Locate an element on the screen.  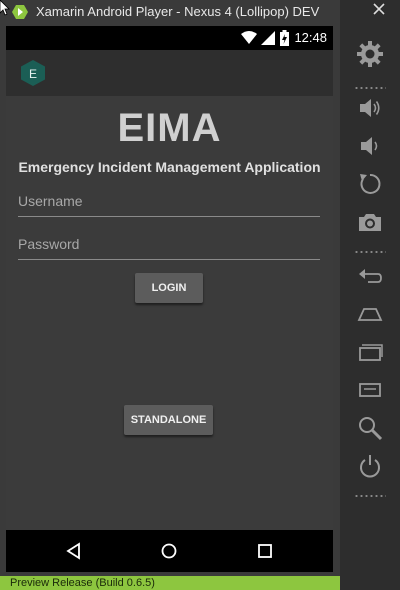
nav-home-icon is located at coordinates (169, 551).